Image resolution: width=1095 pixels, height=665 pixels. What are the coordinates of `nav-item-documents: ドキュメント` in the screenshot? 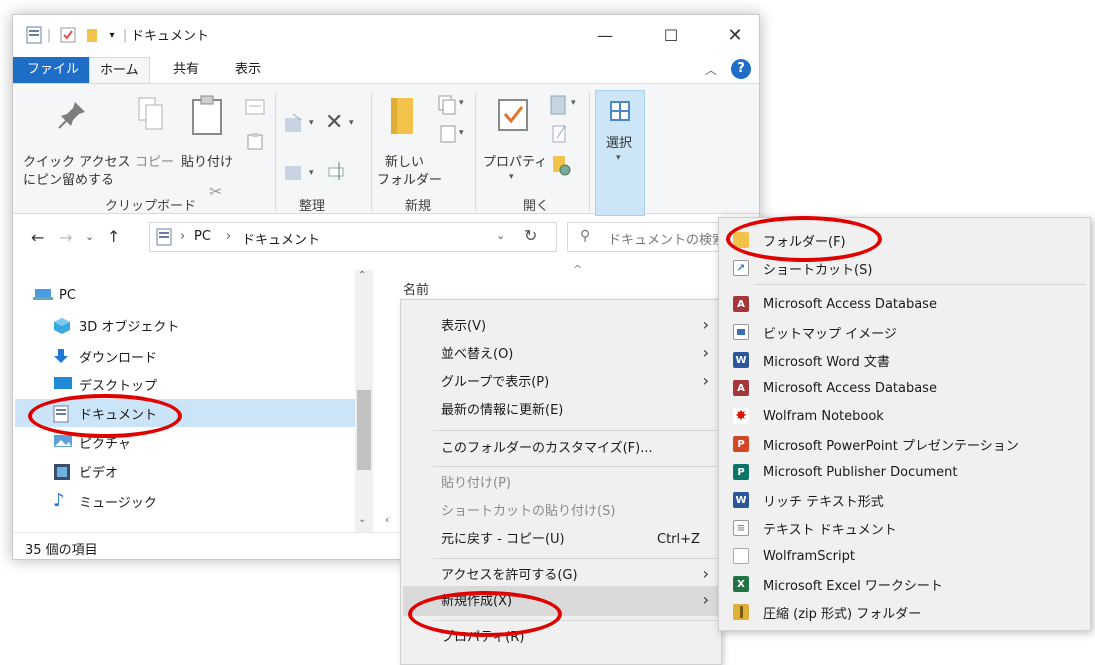 It's located at (105, 413).